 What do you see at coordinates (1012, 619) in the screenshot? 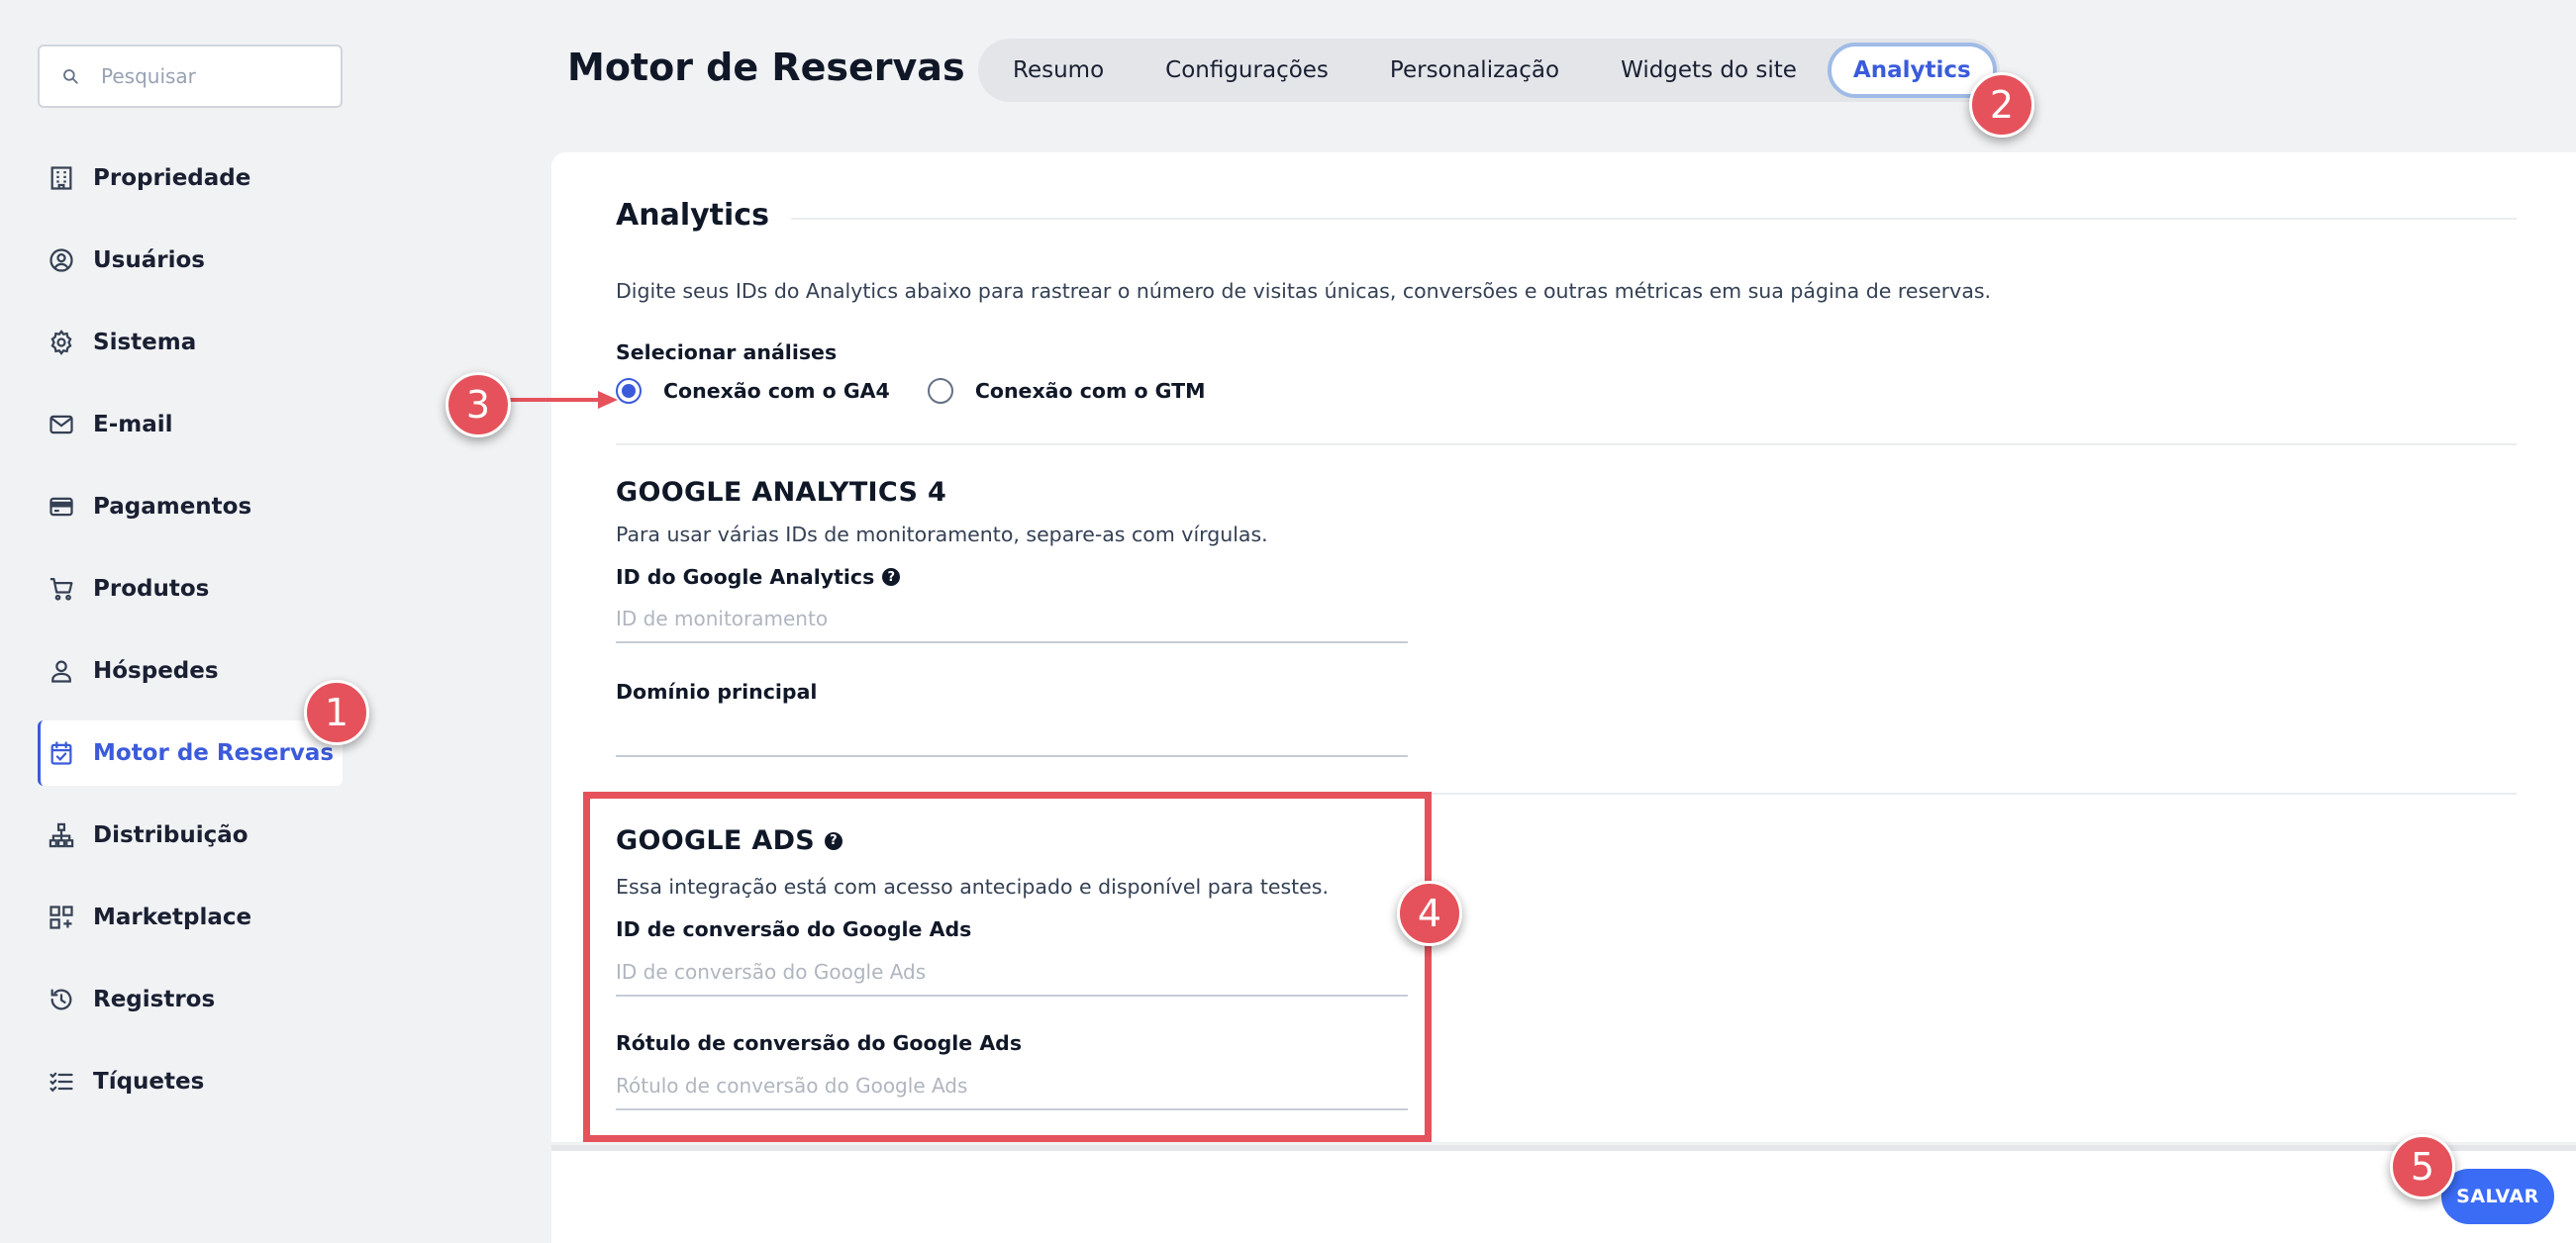
I see `ga-id-input` at bounding box center [1012, 619].